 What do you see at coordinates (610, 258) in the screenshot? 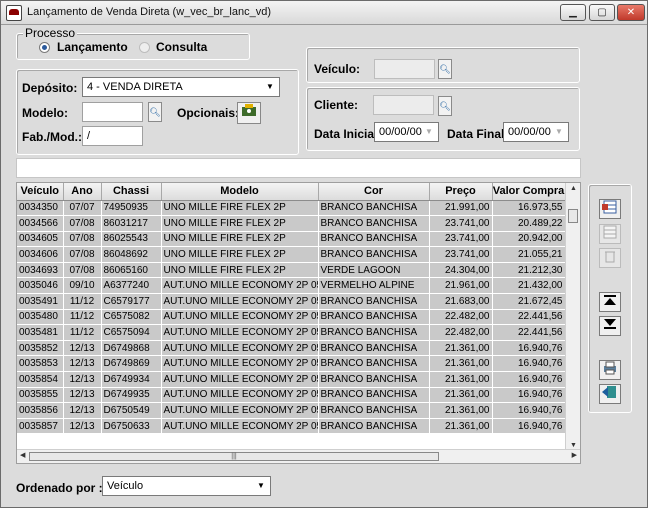
I see `trash-icon` at bounding box center [610, 258].